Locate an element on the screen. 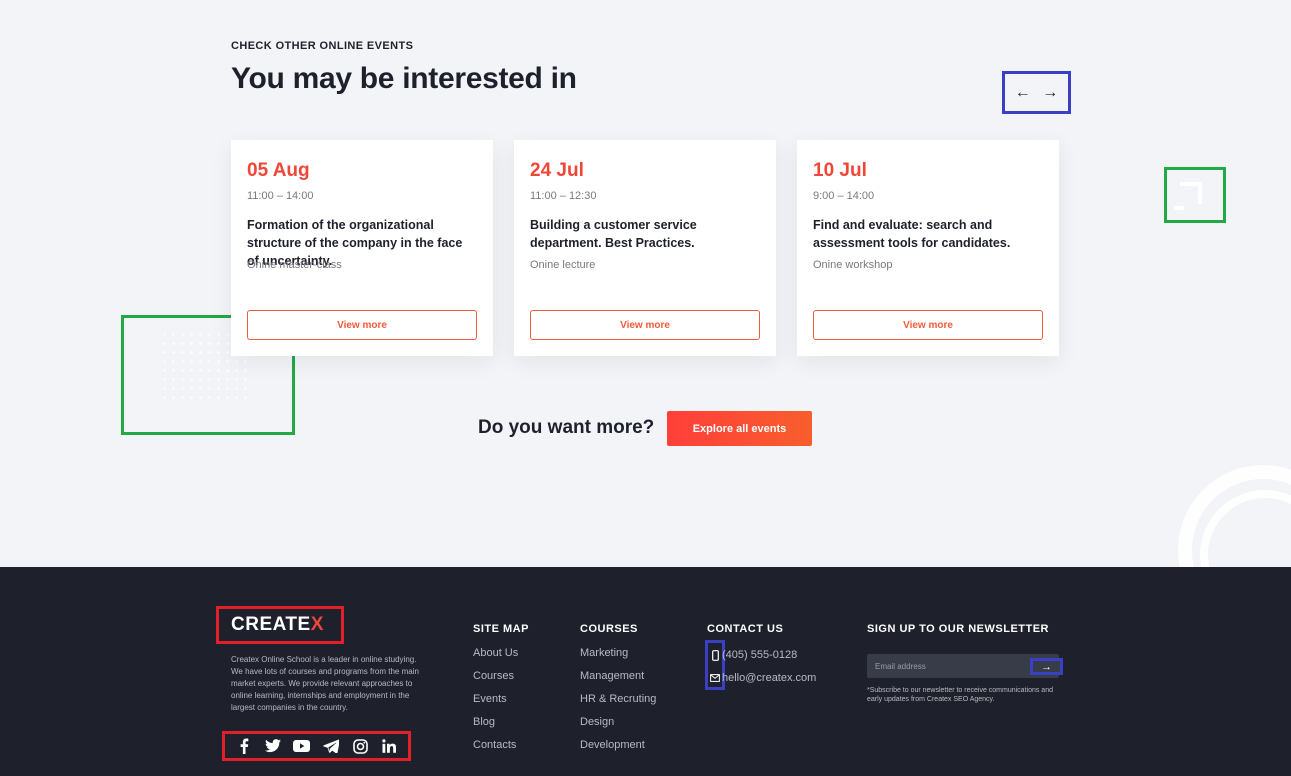  youtube-icon is located at coordinates (302, 746).